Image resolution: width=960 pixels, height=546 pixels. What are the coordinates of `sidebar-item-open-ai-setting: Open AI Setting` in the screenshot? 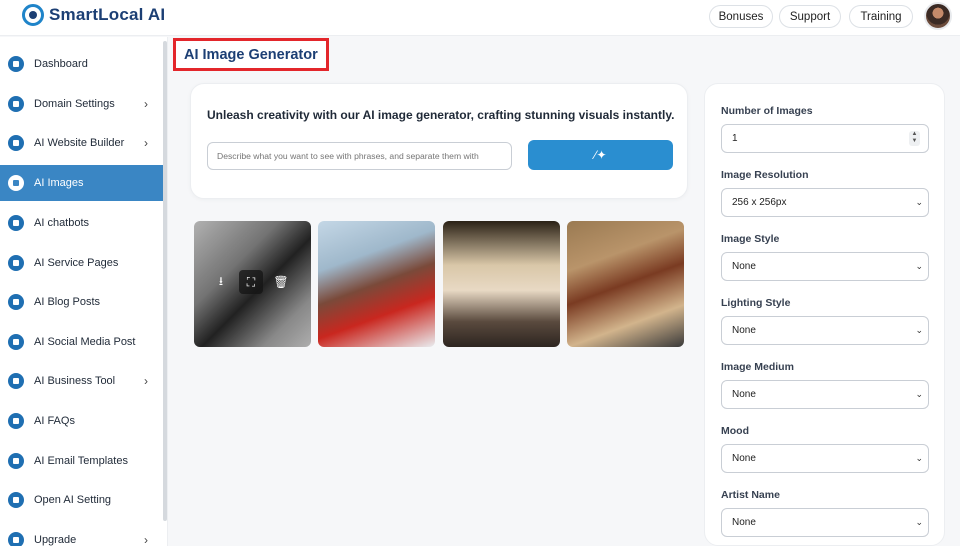 It's located at (81, 500).